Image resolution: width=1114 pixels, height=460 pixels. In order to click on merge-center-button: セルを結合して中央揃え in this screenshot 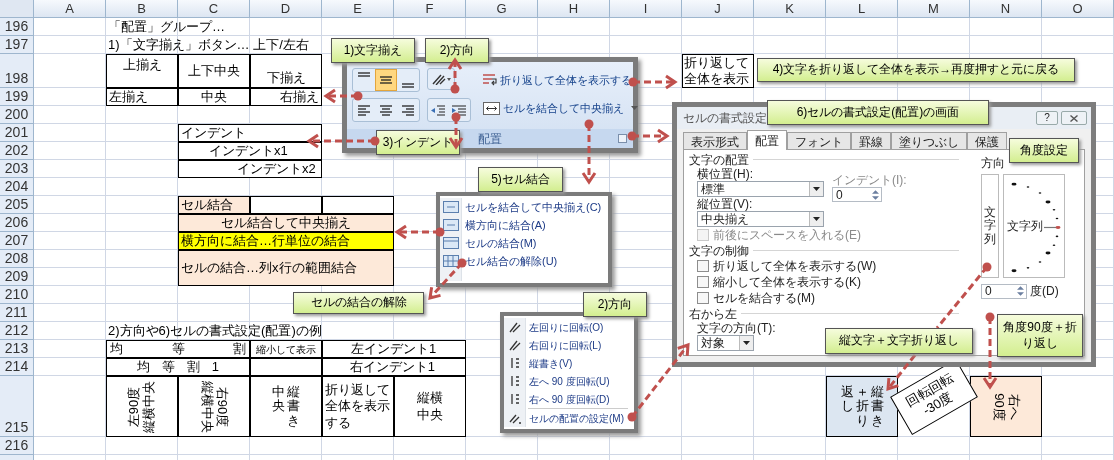, I will do `click(560, 108)`.